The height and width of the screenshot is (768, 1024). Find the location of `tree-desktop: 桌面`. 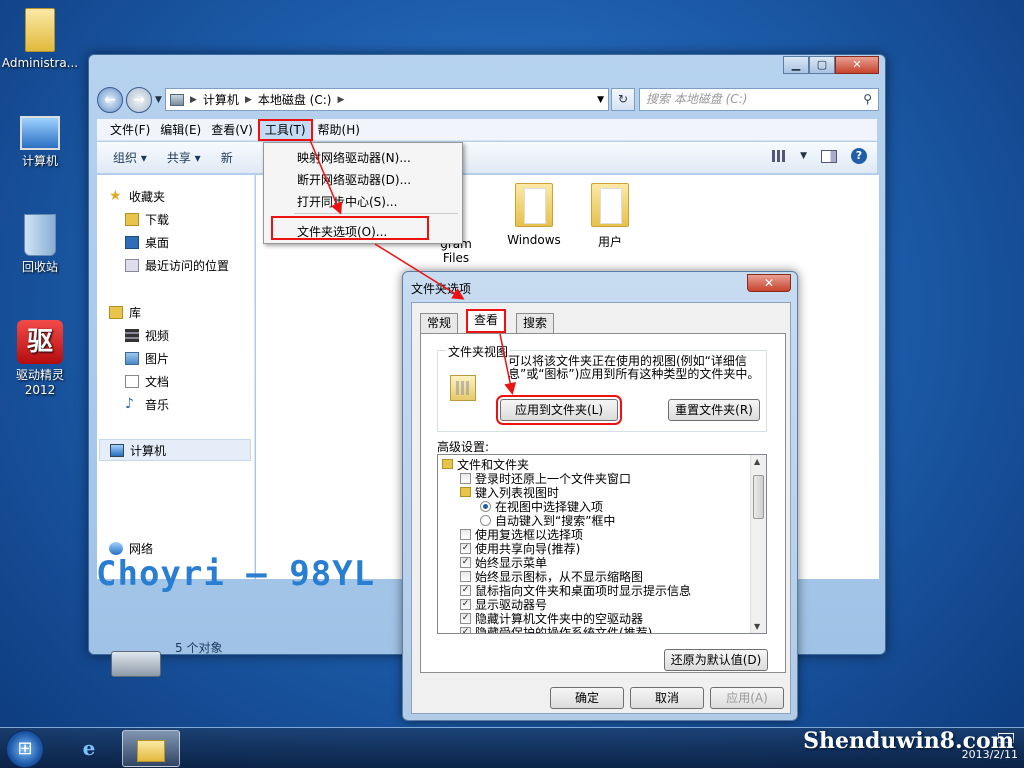

tree-desktop: 桌面 is located at coordinates (147, 242).